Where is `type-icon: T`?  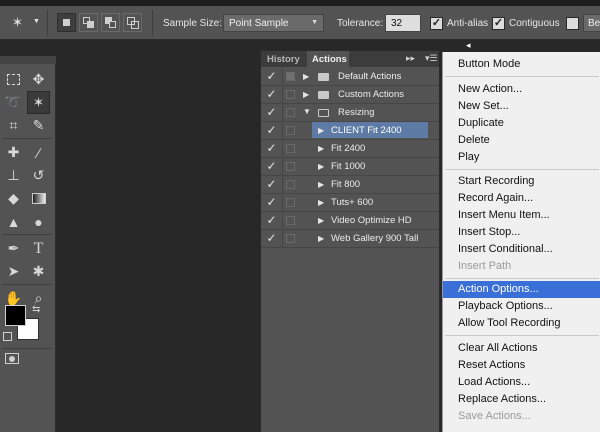
type-icon: T is located at coordinates (38, 248).